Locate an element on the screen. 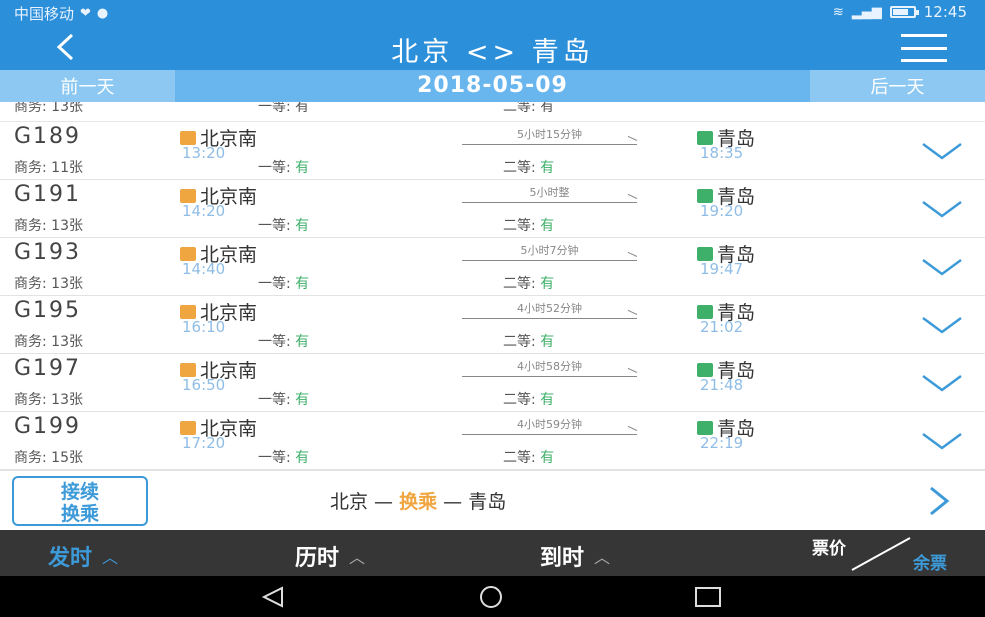 This screenshot has width=985, height=617. trip-duration: 5小时整 is located at coordinates (549, 193).